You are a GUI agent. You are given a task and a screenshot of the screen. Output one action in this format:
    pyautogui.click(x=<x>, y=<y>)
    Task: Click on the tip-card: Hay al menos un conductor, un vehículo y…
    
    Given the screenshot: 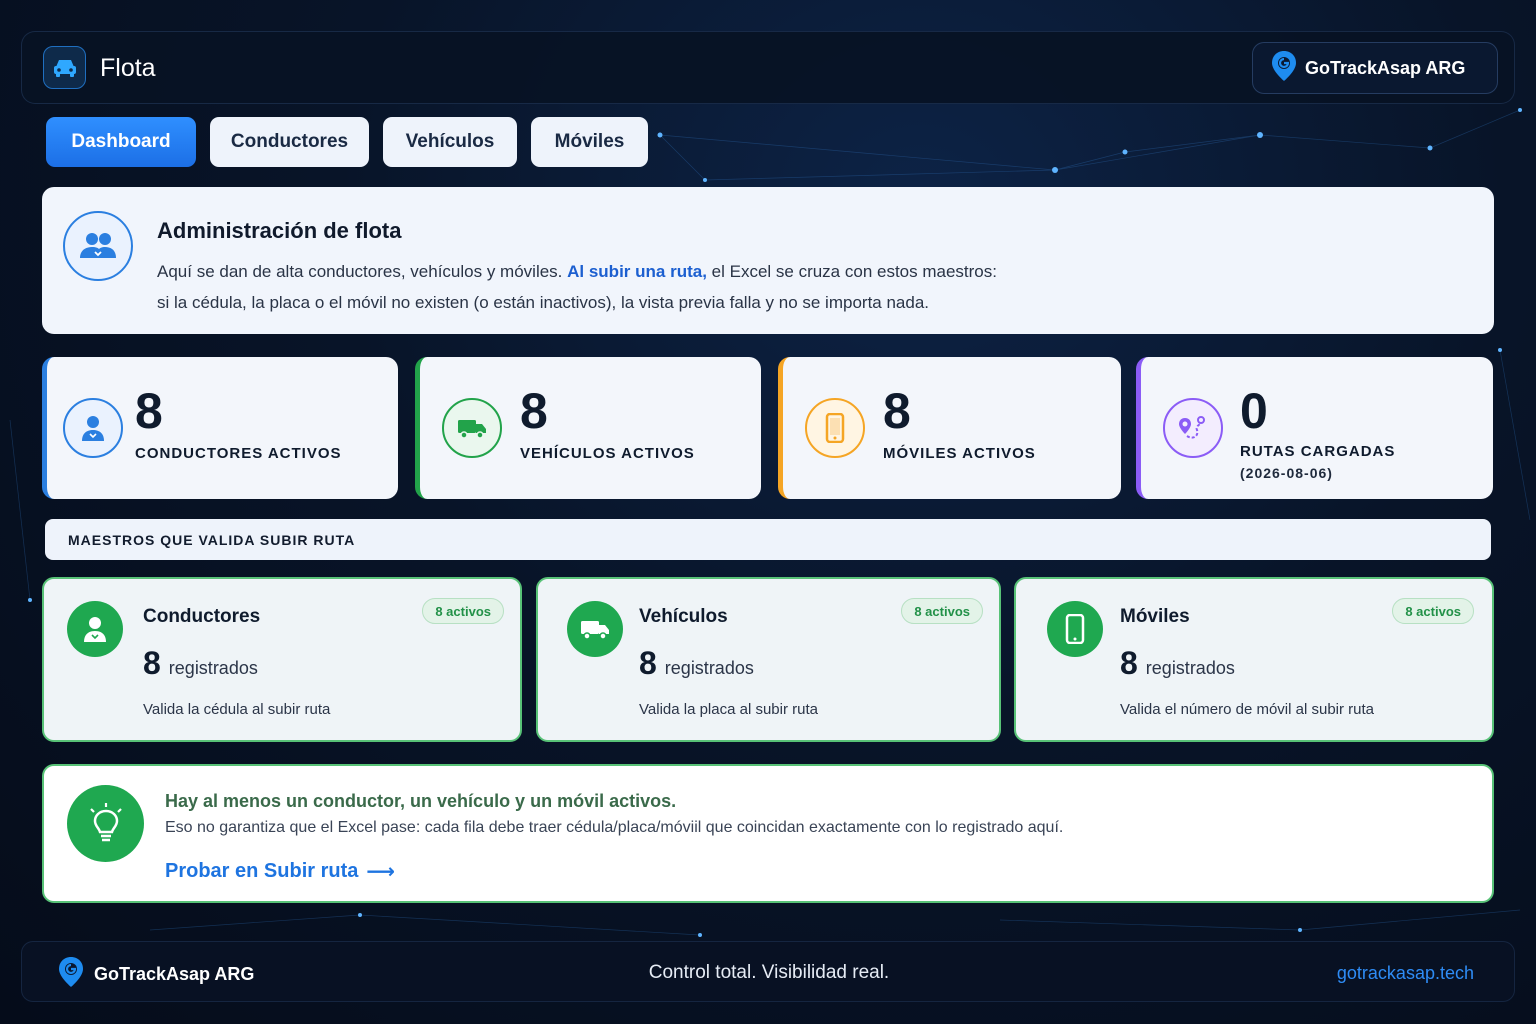 What is the action you would take?
    pyautogui.click(x=768, y=833)
    